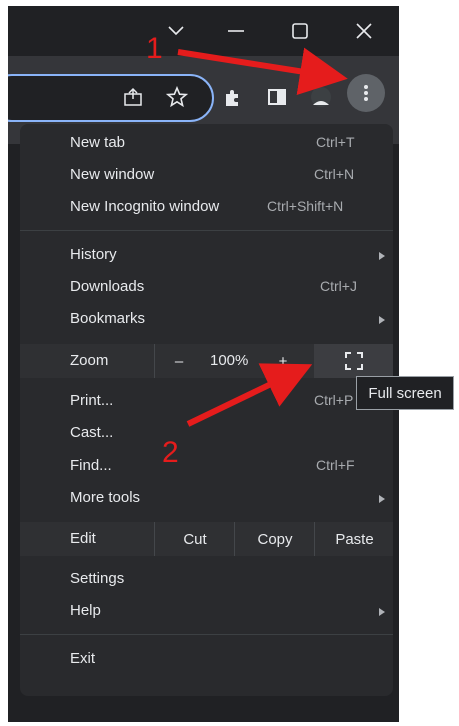 This screenshot has width=459, height=726. Describe the element at coordinates (206, 660) in the screenshot. I see `menu-item-exit: Exit` at that location.